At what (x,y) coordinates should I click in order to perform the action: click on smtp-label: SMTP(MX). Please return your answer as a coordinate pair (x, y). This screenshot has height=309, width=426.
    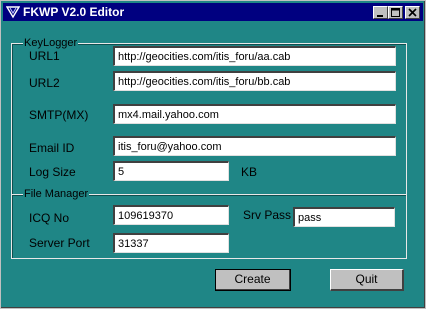
    Looking at the image, I should click on (59, 115).